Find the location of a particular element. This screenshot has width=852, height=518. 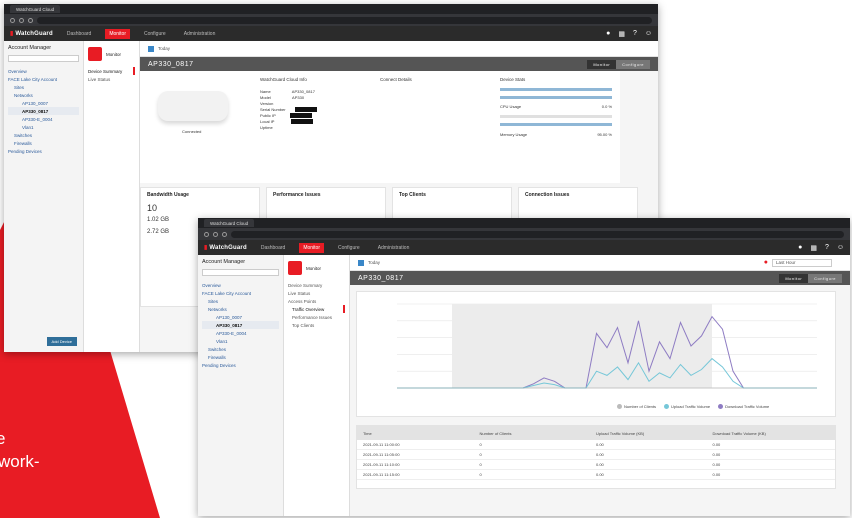

subnav-item: Traffic Overview is located at coordinates (316, 309).